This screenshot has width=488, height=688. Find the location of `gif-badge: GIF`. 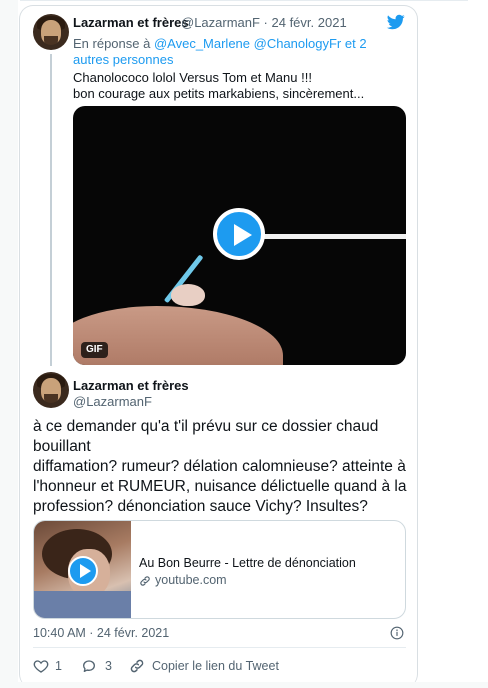

gif-badge: GIF is located at coordinates (94, 350).